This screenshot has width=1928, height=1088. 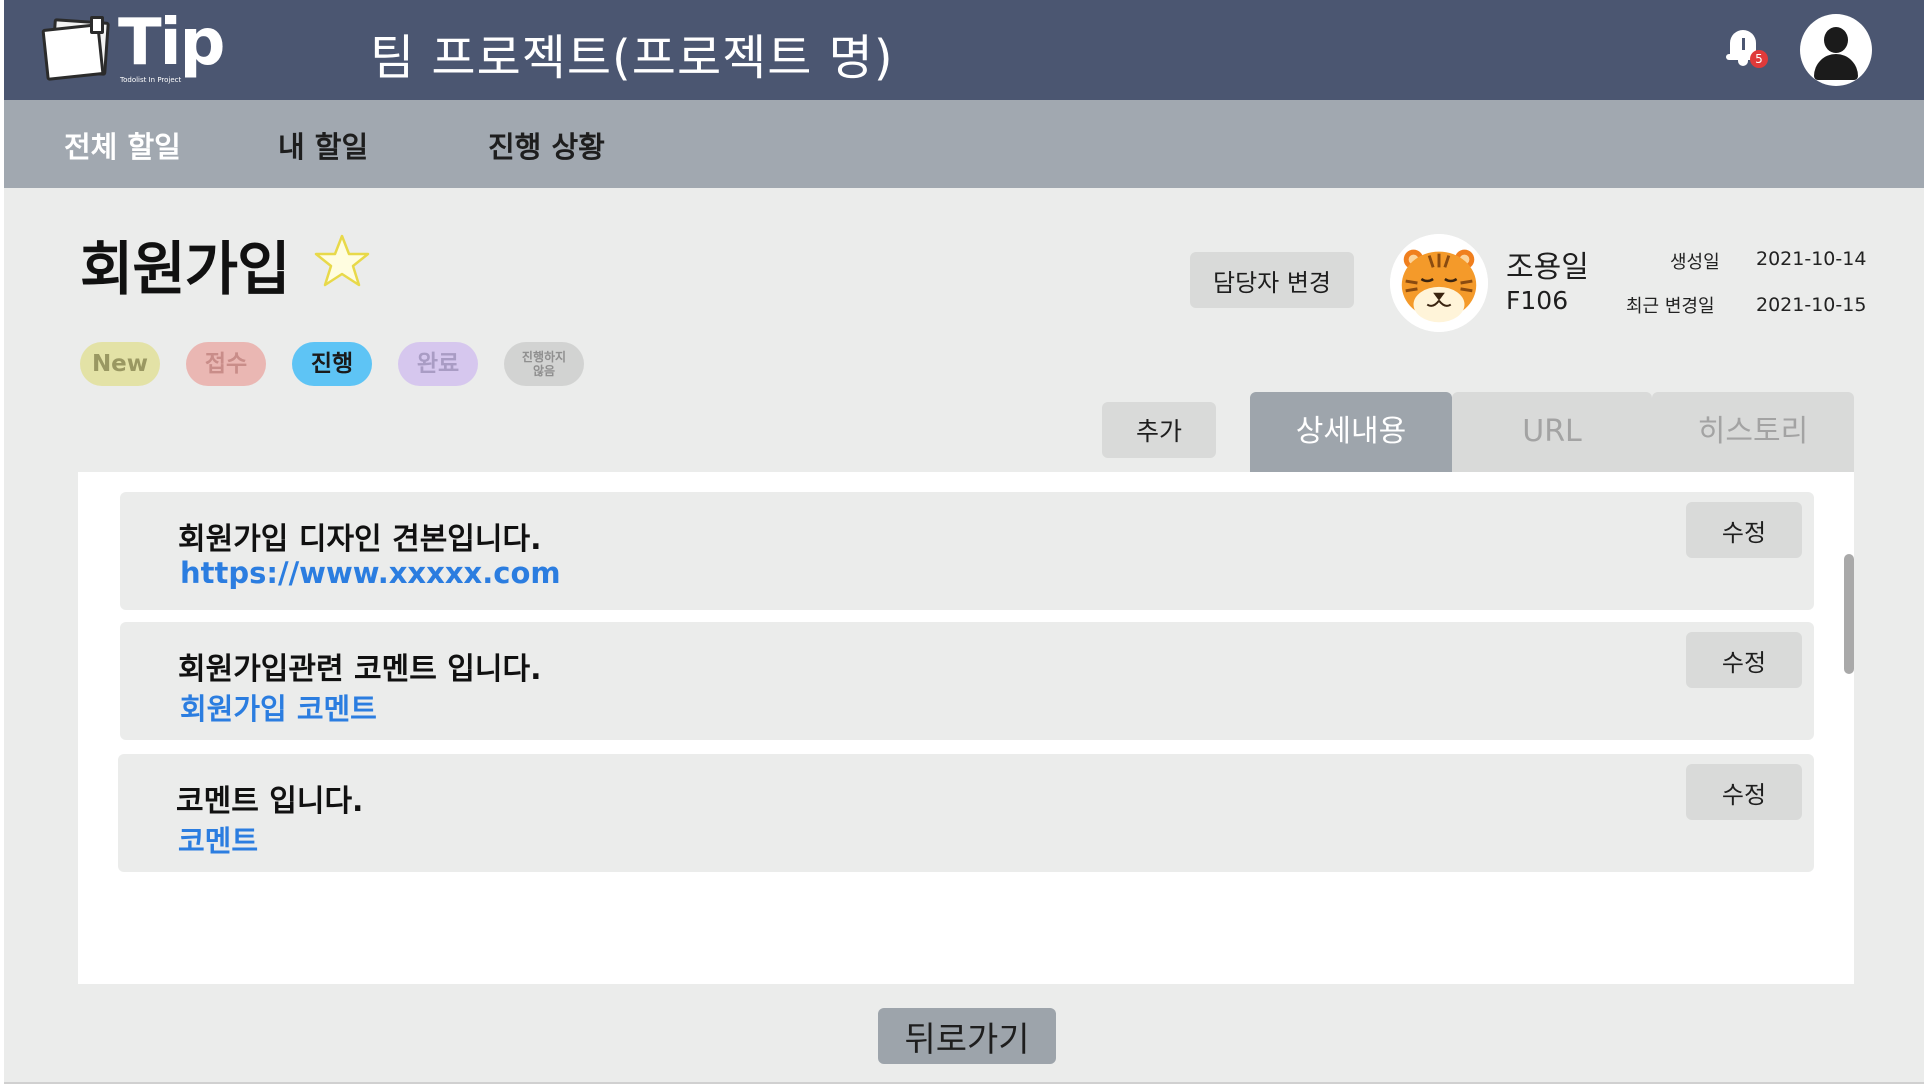 What do you see at coordinates (1811, 305) in the screenshot?
I see `updated-date: 2021-10-15` at bounding box center [1811, 305].